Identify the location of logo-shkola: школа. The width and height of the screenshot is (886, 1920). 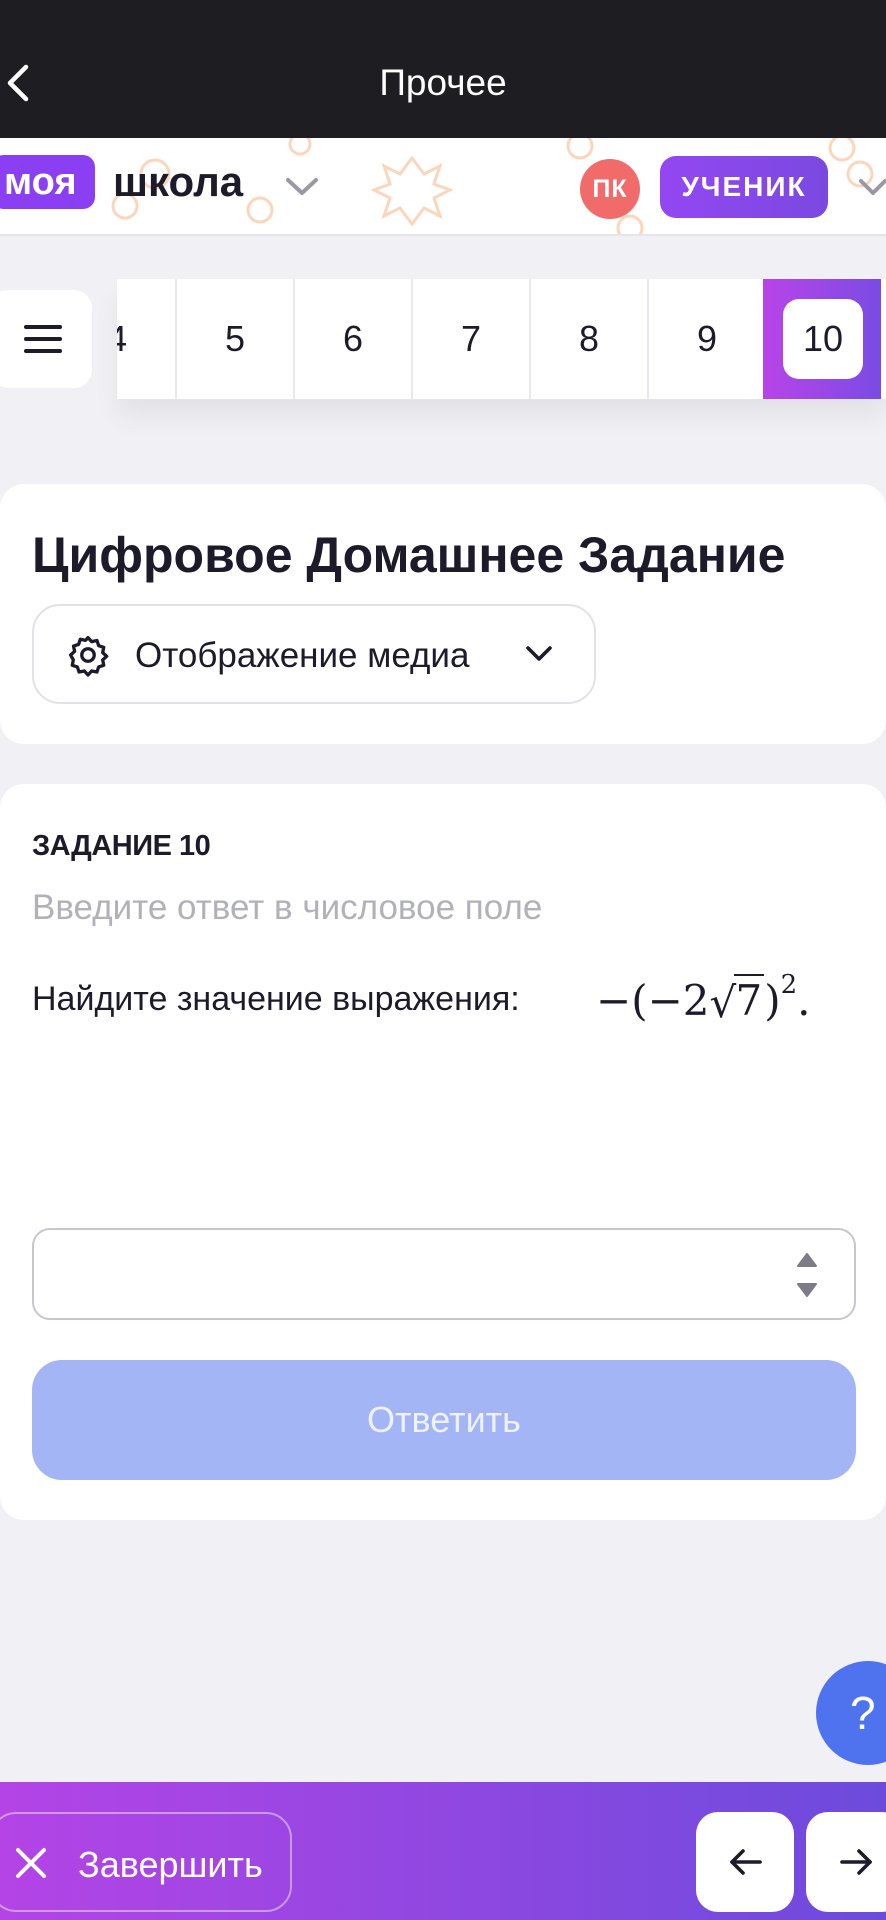
(178, 182).